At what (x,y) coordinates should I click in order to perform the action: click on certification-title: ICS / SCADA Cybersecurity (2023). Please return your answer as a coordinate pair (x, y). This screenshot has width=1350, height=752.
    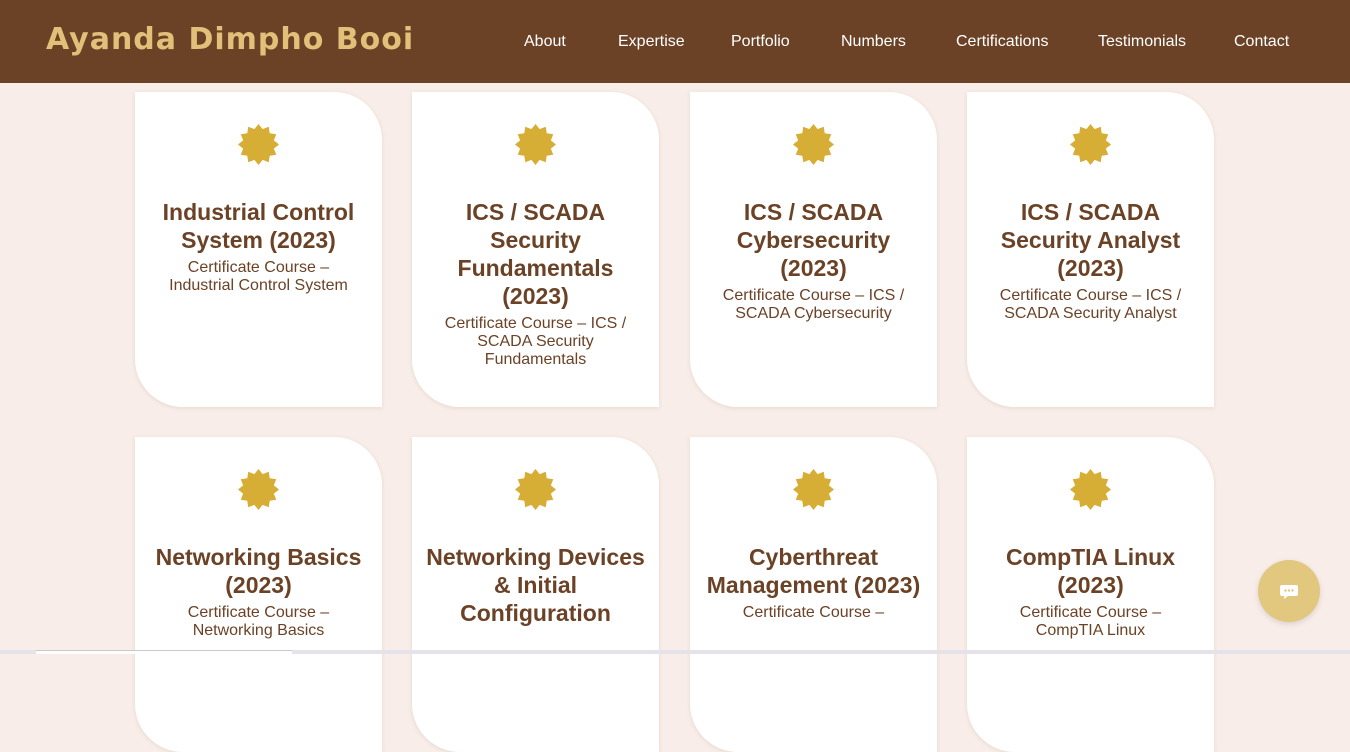
    Looking at the image, I should click on (813, 240).